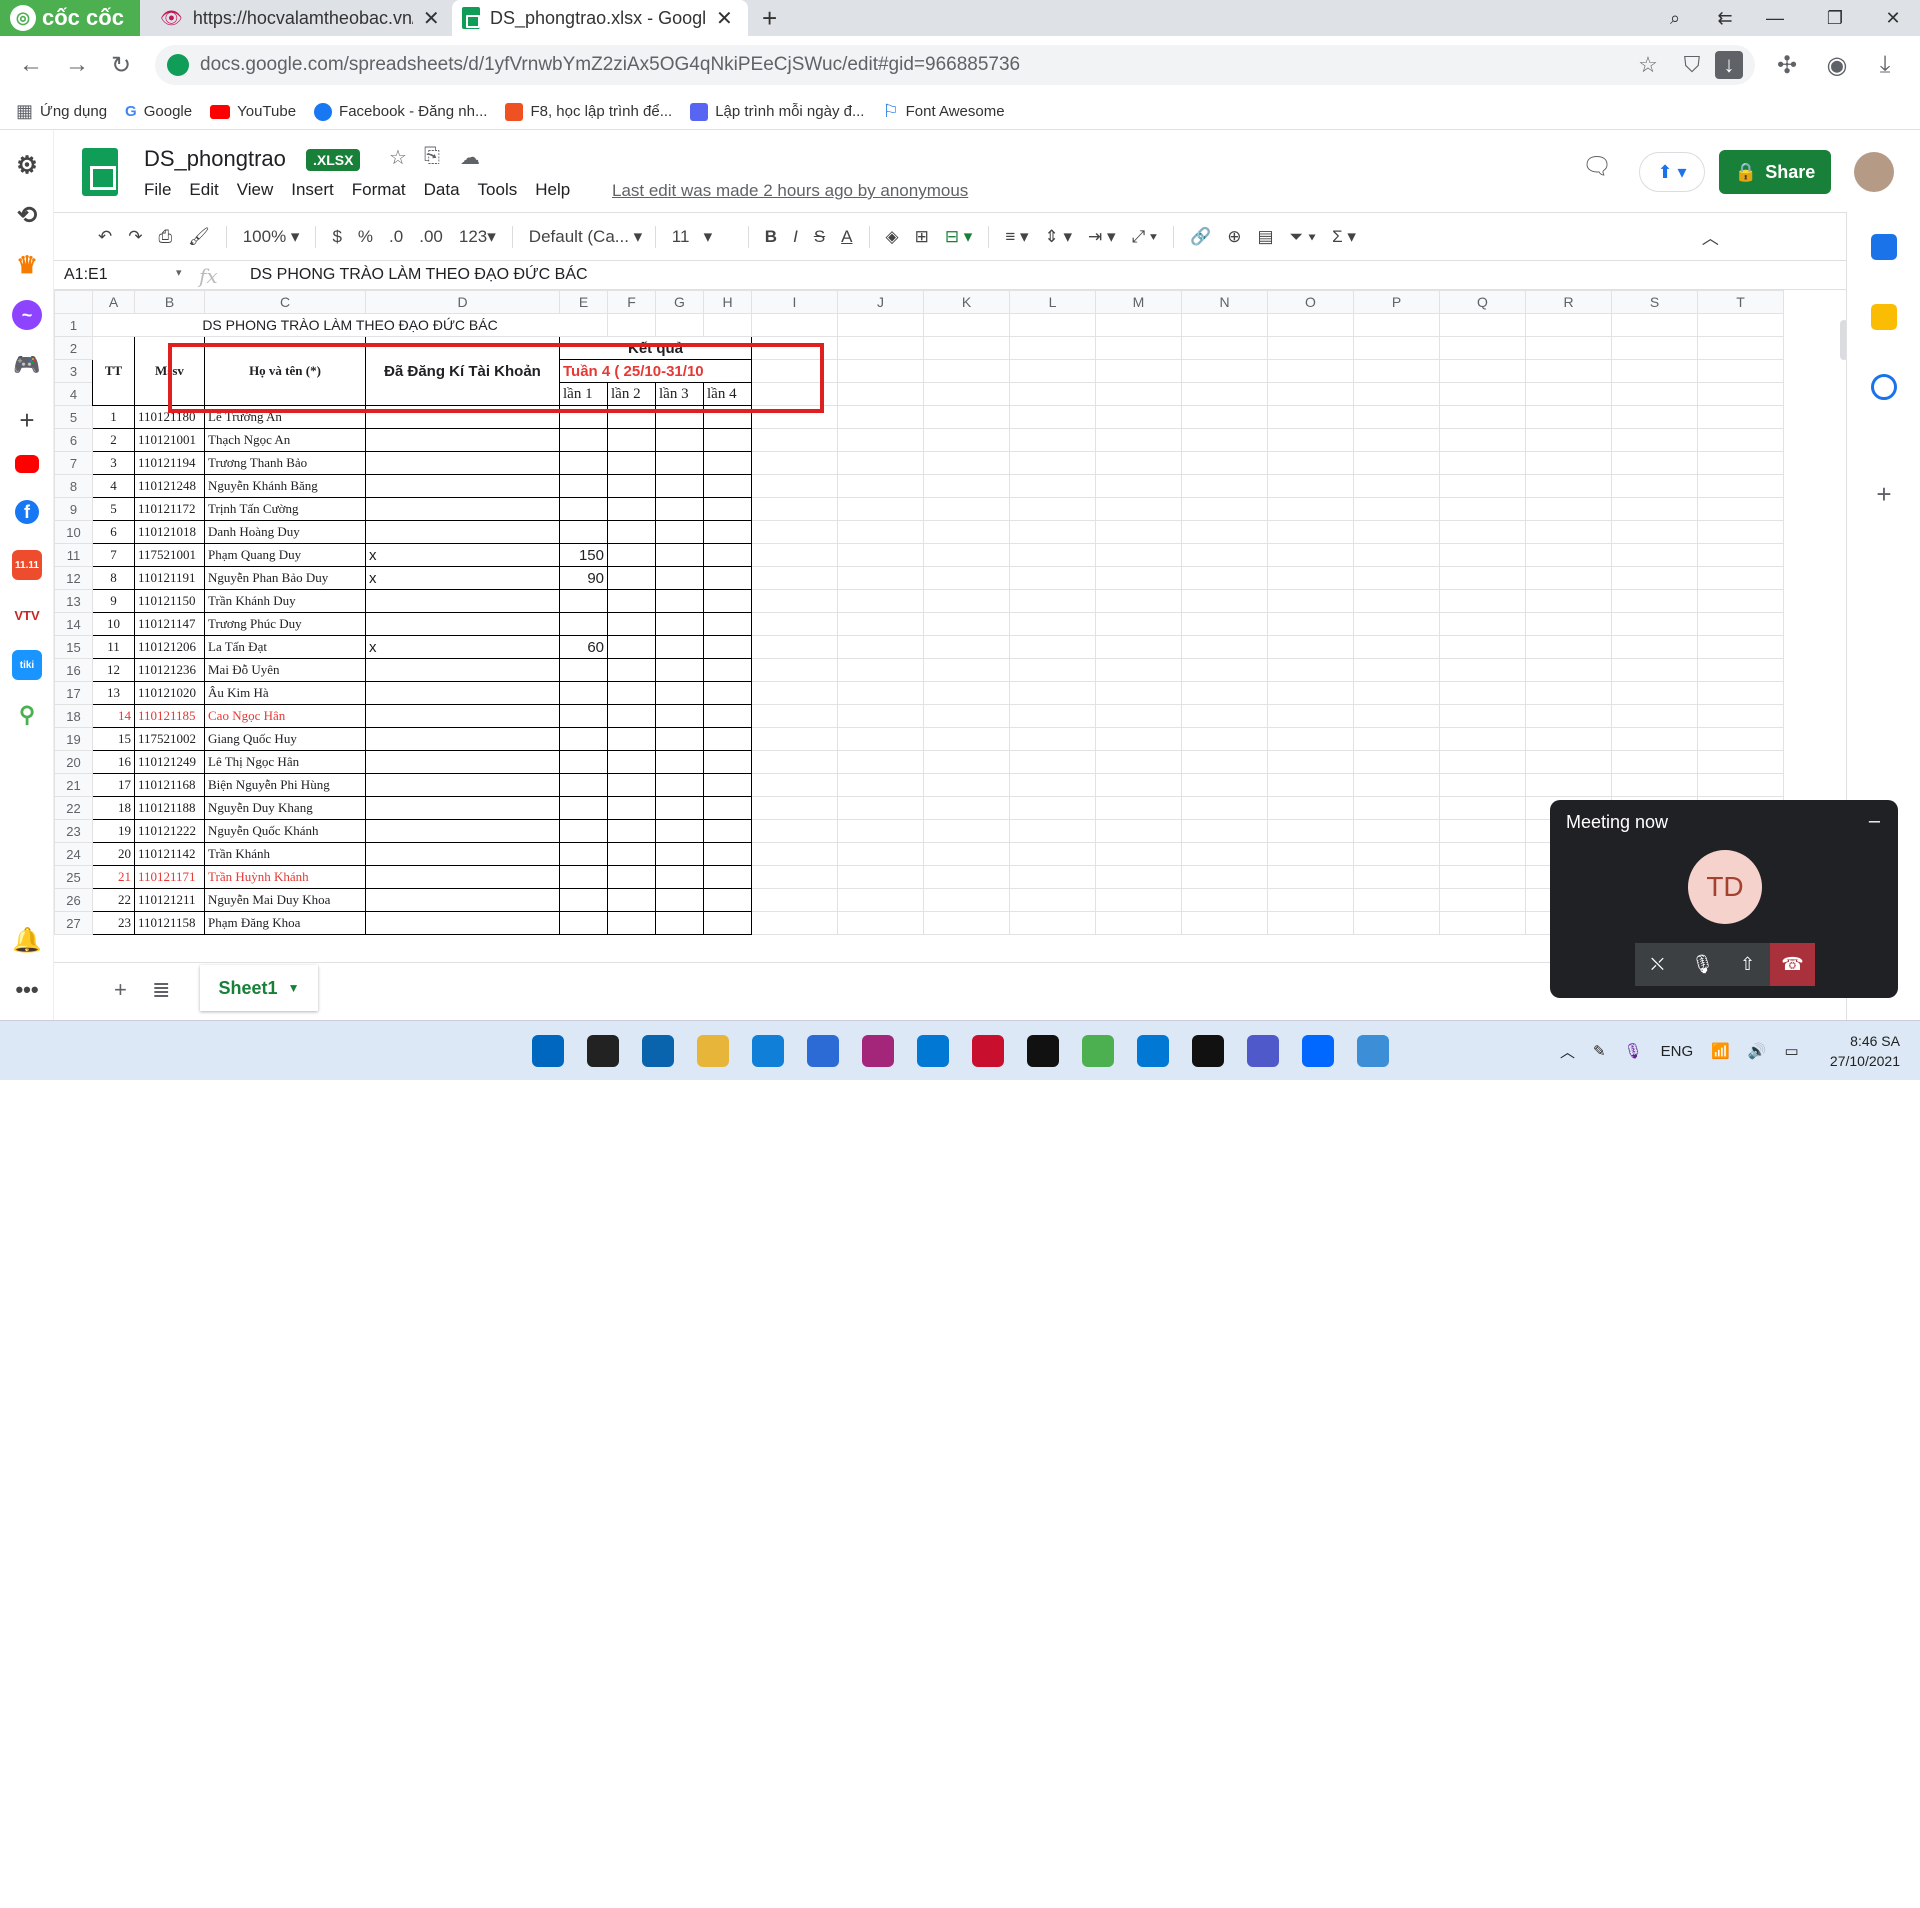 This screenshot has width=1920, height=1908. Describe the element at coordinates (1138, 302) in the screenshot. I see `column-header: M` at that location.